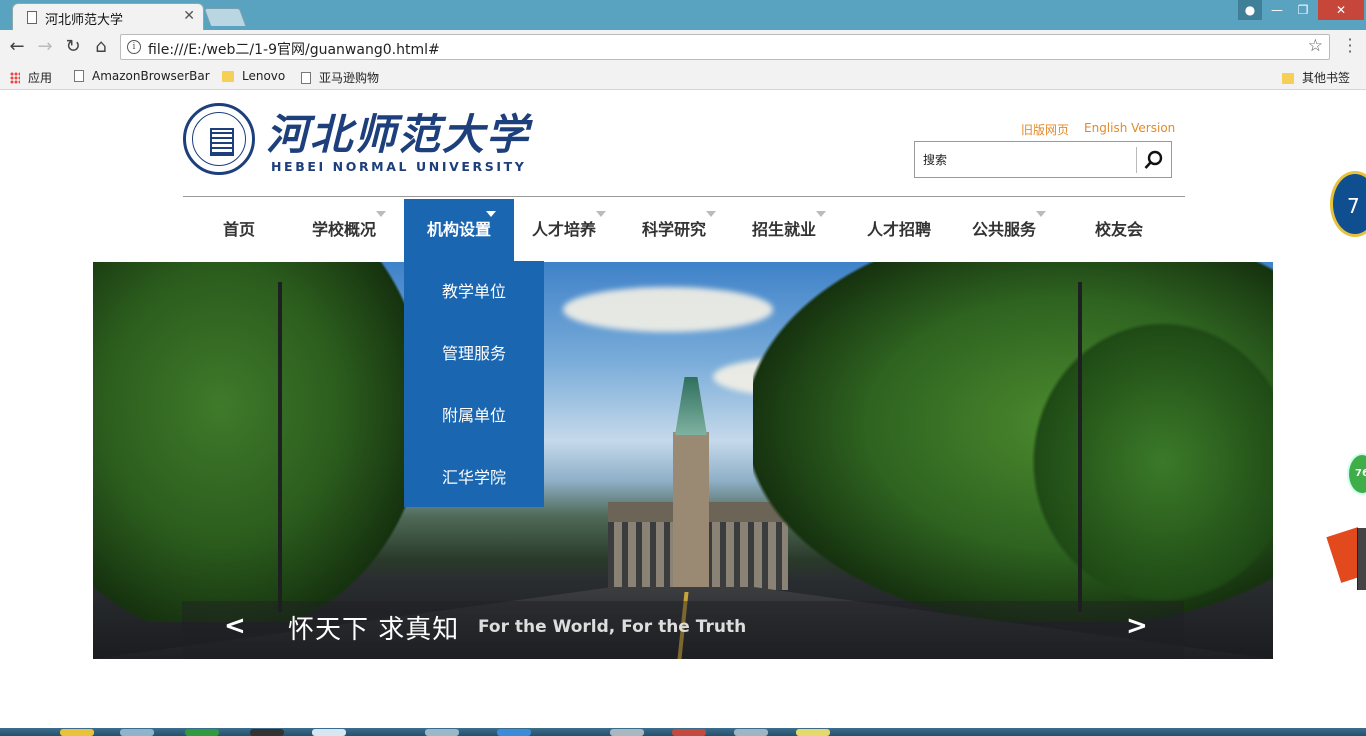 This screenshot has width=1366, height=736. I want to click on trees-right-far, so click(1143, 462).